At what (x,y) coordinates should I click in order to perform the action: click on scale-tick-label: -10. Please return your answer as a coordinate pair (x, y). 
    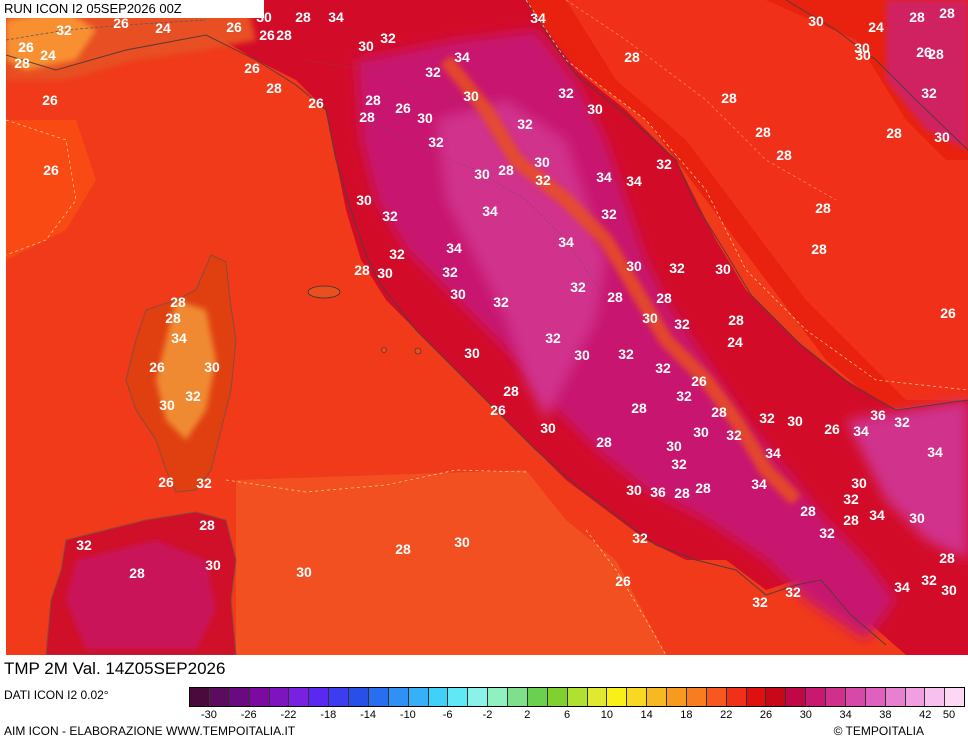
    Looking at the image, I should click on (407, 715).